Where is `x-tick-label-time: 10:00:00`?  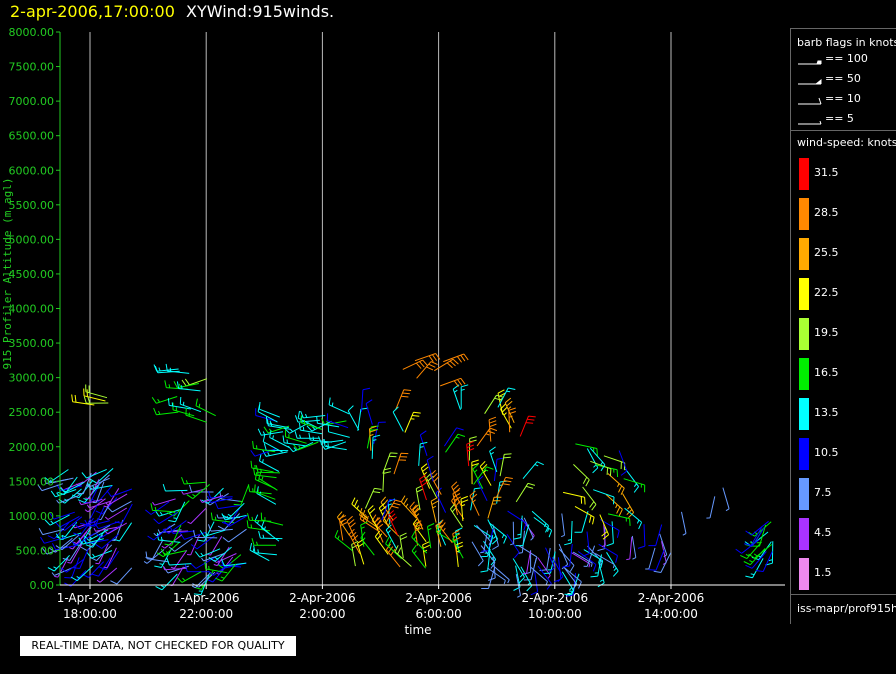 x-tick-label-time: 10:00:00 is located at coordinates (555, 614).